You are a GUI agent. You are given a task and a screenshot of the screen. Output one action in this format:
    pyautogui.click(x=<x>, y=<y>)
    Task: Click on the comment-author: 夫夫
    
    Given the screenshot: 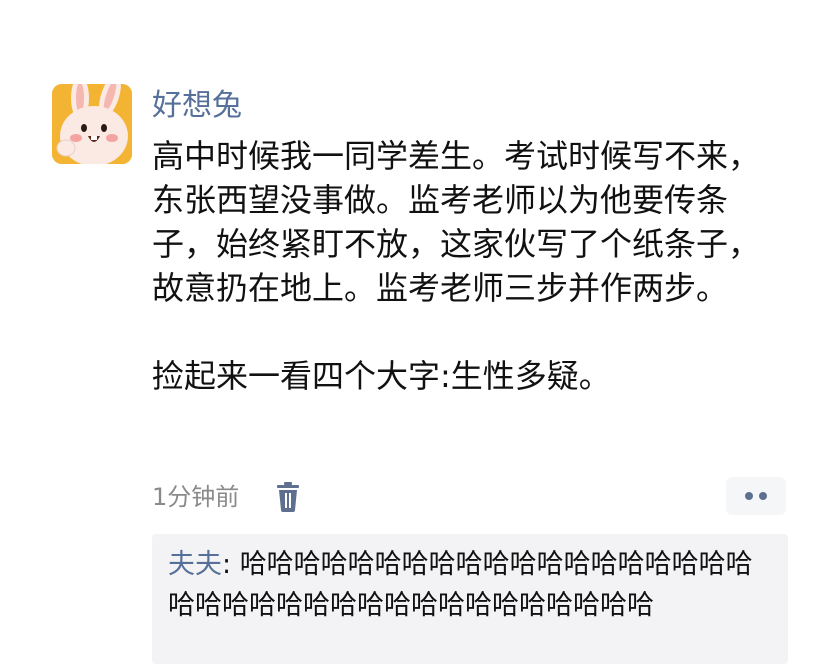 What is the action you would take?
    pyautogui.click(x=195, y=564)
    